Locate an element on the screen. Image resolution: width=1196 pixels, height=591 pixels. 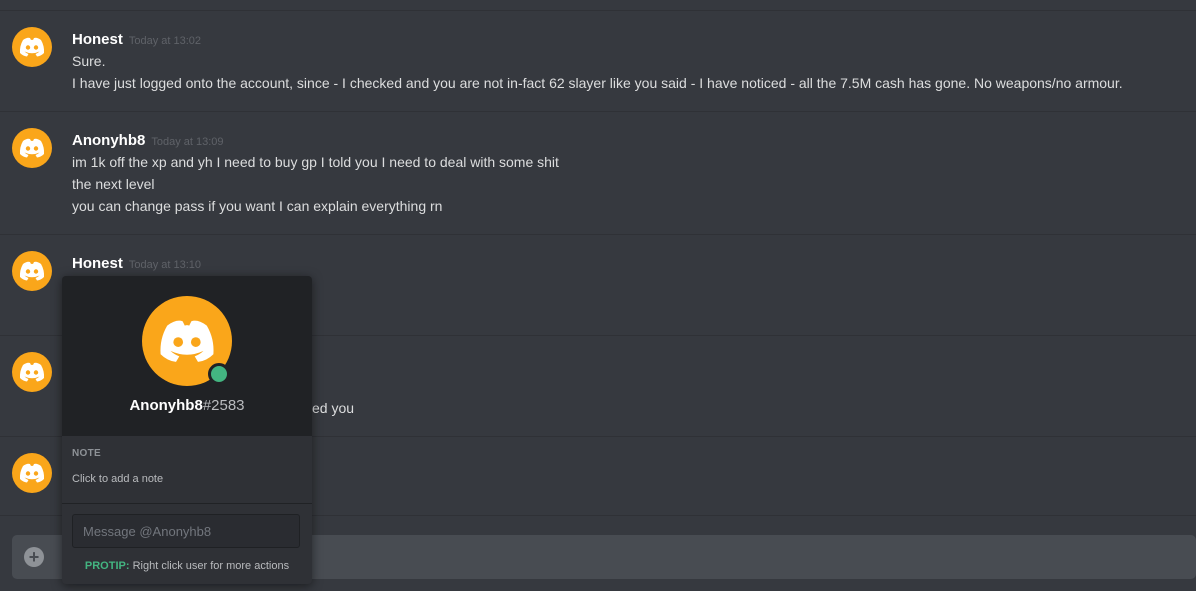
direct-message-input is located at coordinates (186, 531).